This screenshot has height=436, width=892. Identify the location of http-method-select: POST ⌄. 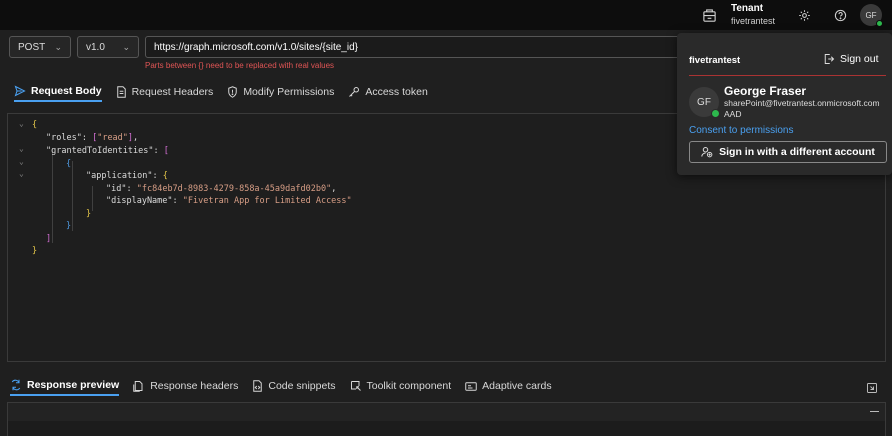
(40, 47).